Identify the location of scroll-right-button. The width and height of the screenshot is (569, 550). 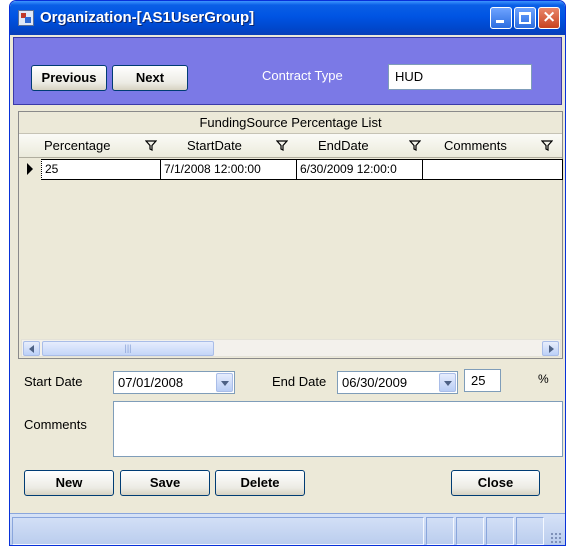
(550, 348).